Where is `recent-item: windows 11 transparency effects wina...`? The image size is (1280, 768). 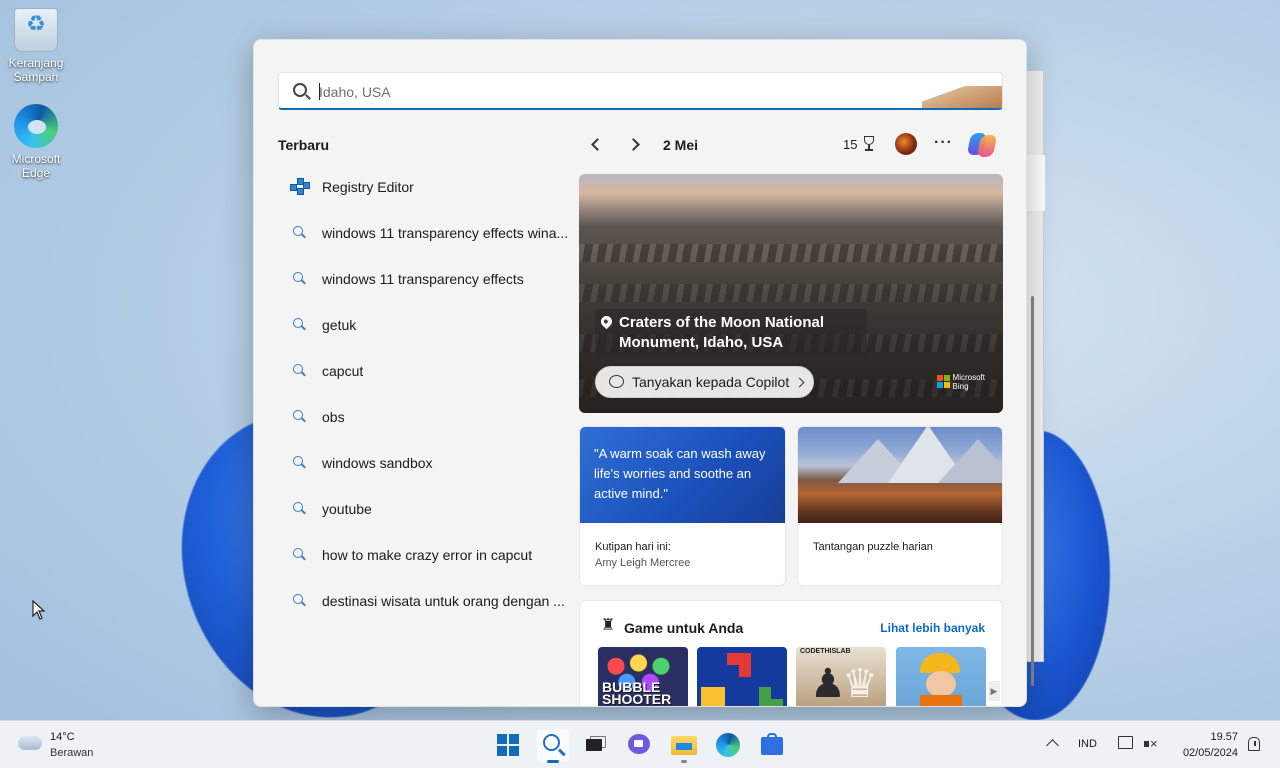 recent-item: windows 11 transparency effects wina... is located at coordinates (424, 233).